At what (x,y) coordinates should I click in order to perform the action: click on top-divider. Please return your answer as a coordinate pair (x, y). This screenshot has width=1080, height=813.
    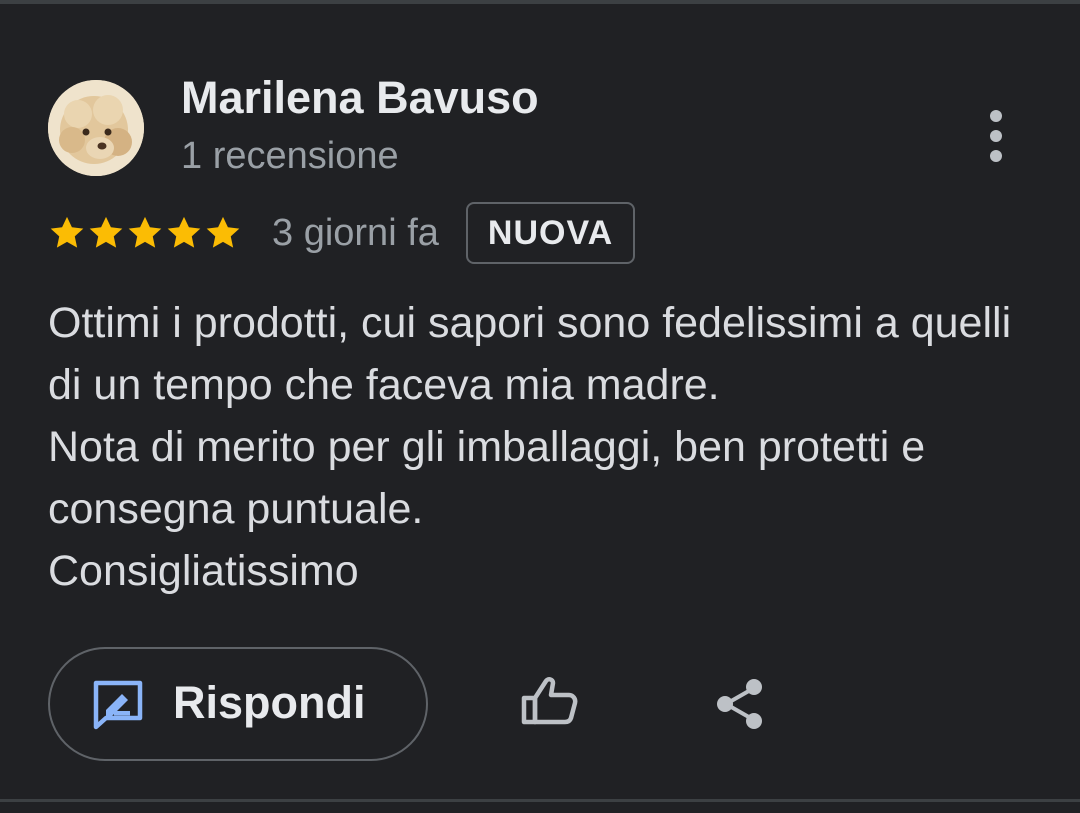
    Looking at the image, I should click on (540, 2).